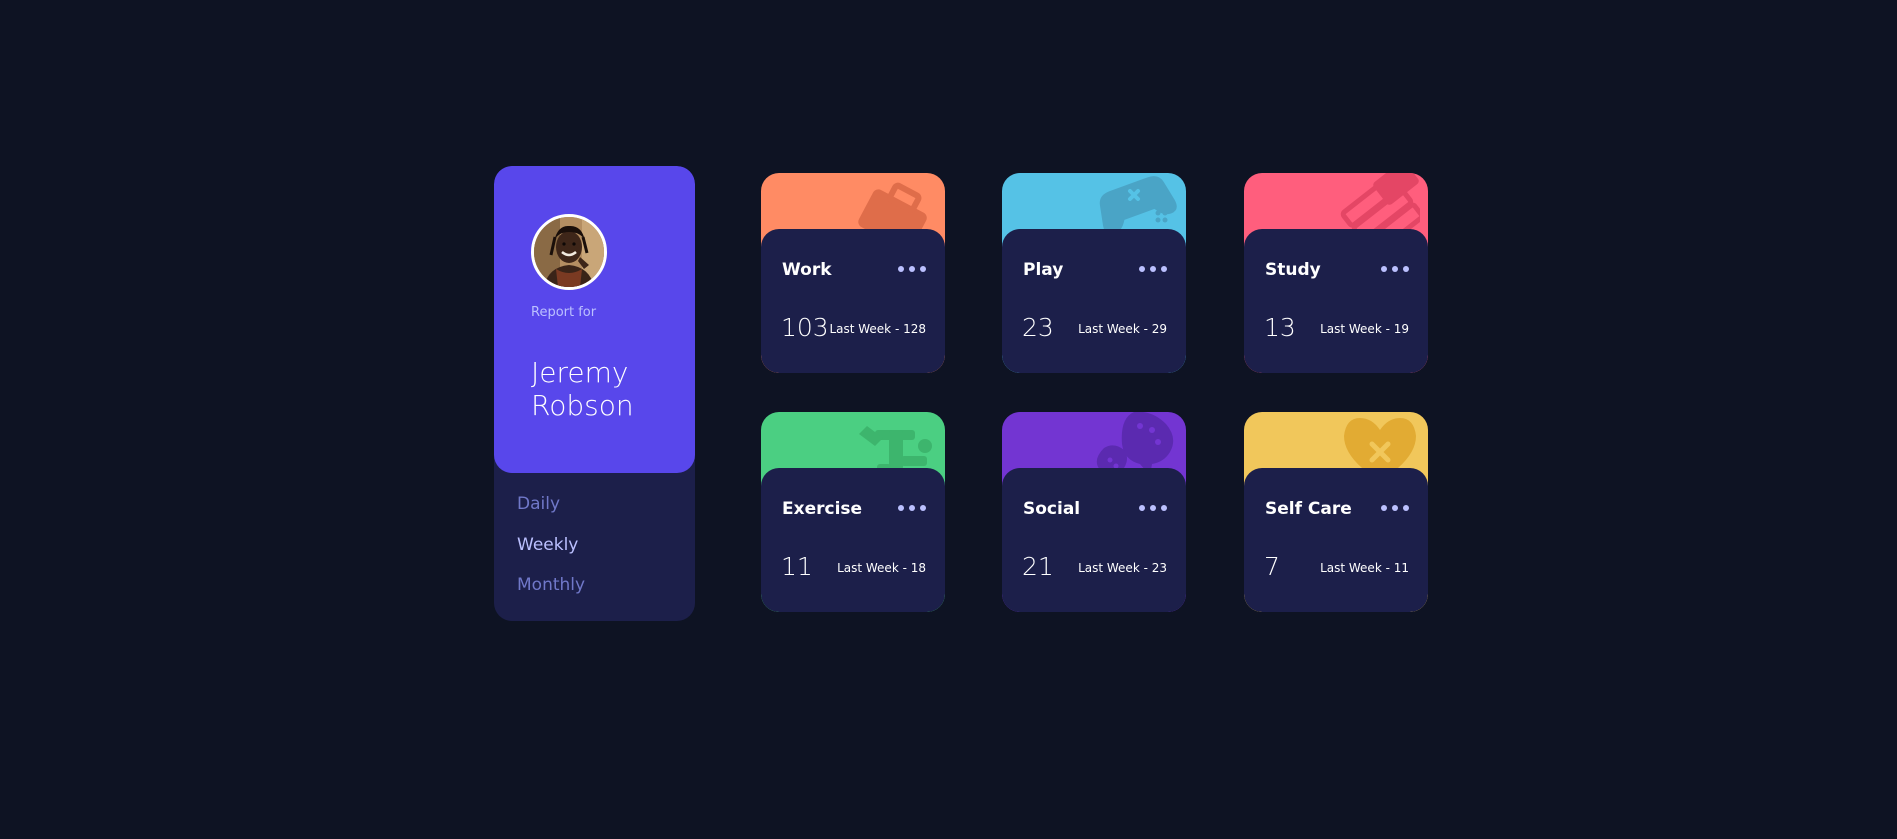  Describe the element at coordinates (805, 327) in the screenshot. I see `card-current-hours: 103` at that location.